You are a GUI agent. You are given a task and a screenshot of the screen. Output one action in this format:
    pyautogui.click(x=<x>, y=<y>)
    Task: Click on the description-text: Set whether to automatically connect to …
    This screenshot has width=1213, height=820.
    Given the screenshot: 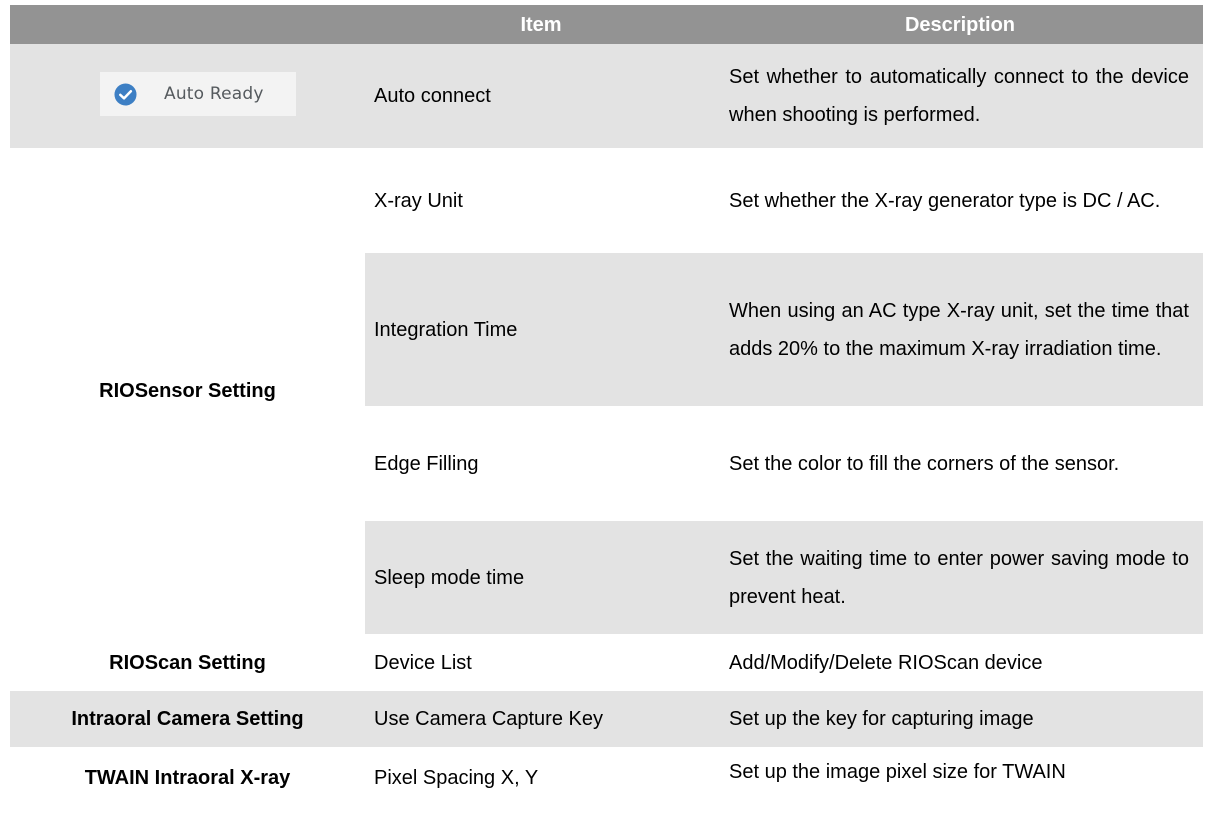 What is the action you would take?
    pyautogui.click(x=959, y=96)
    